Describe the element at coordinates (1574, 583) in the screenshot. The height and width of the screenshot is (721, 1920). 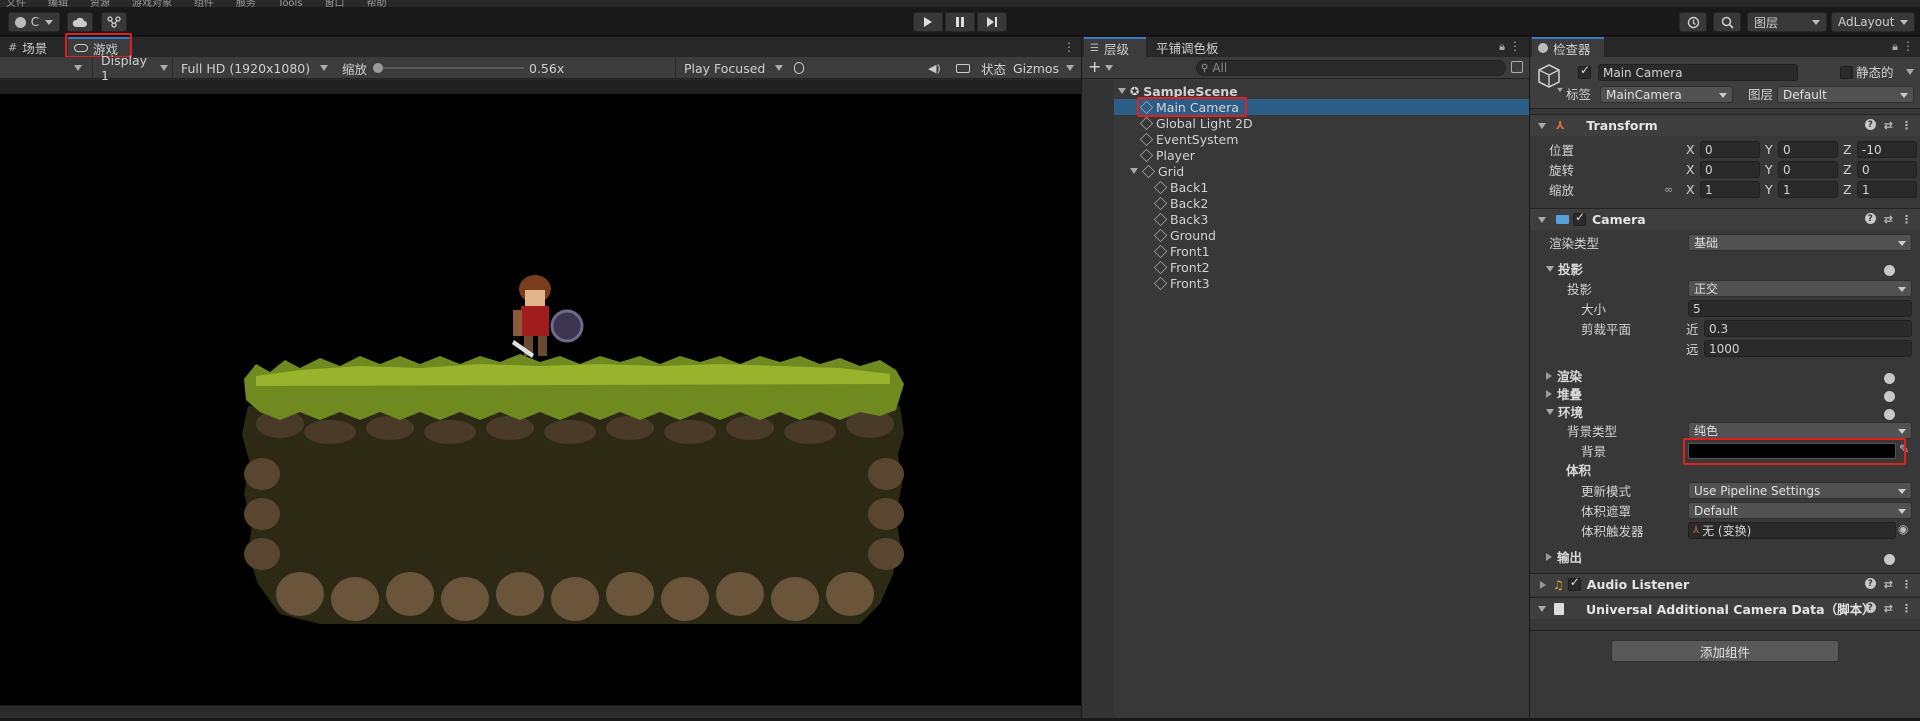
I see `audio-listener-enabled-toggle` at that location.